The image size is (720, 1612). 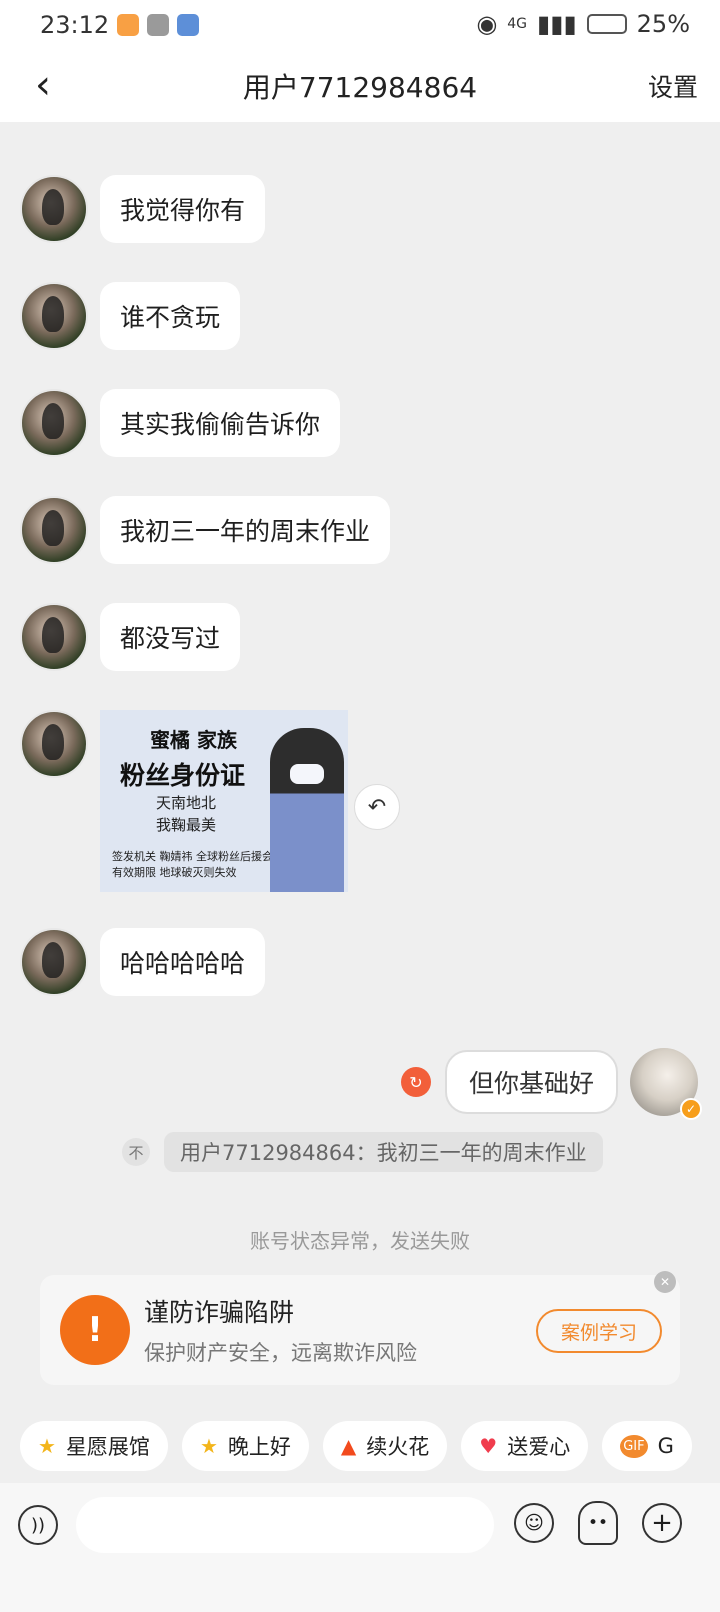 What do you see at coordinates (43, 85) in the screenshot?
I see `back-icon: ‹` at bounding box center [43, 85].